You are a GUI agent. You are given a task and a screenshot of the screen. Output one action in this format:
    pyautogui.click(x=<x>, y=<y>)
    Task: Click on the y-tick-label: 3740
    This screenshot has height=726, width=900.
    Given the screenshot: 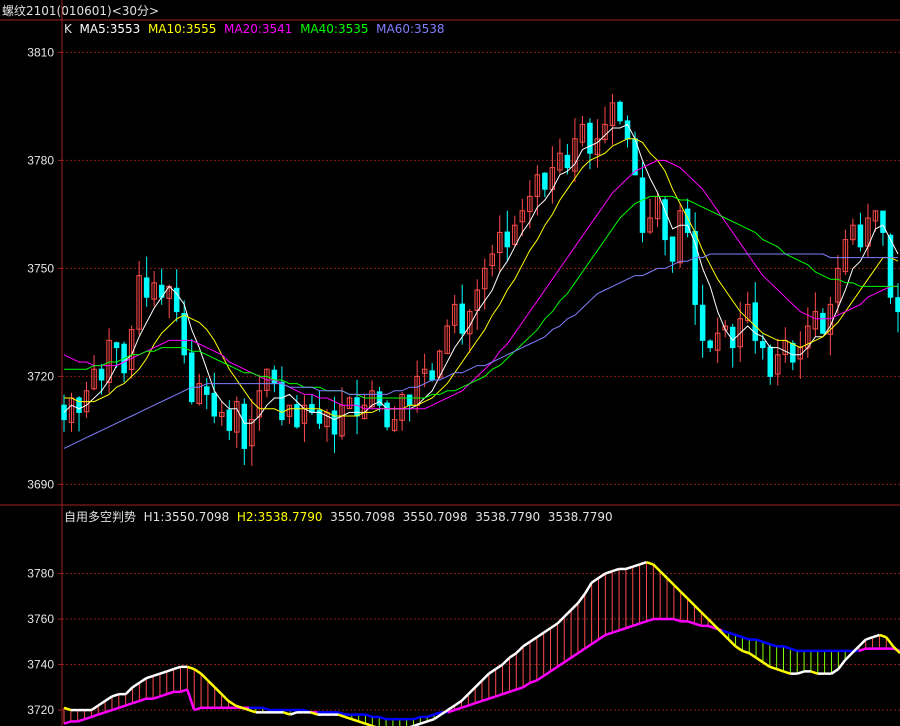 What is the action you would take?
    pyautogui.click(x=40, y=665)
    